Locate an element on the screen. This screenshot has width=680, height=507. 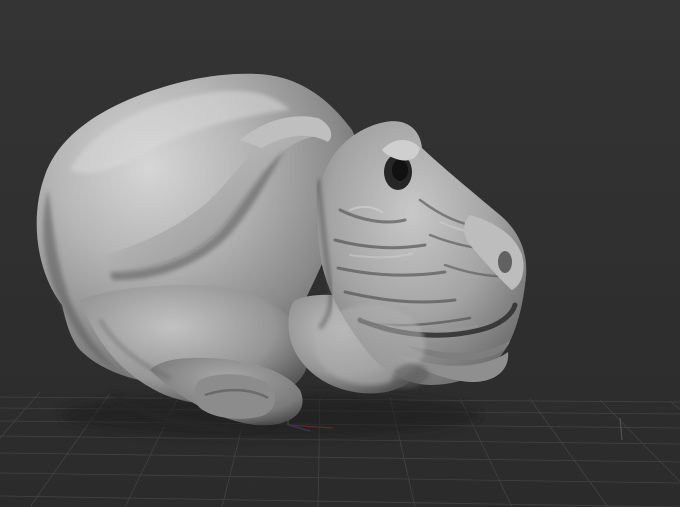
eye-socket-inner is located at coordinates (400, 170).